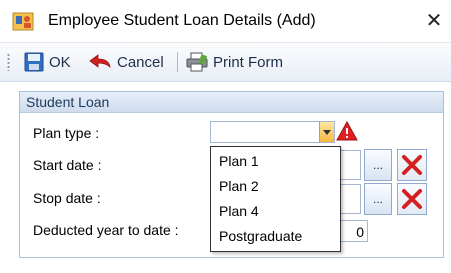 This screenshot has height=273, width=451. What do you see at coordinates (140, 62) in the screenshot?
I see `cancel-label: Cancel` at bounding box center [140, 62].